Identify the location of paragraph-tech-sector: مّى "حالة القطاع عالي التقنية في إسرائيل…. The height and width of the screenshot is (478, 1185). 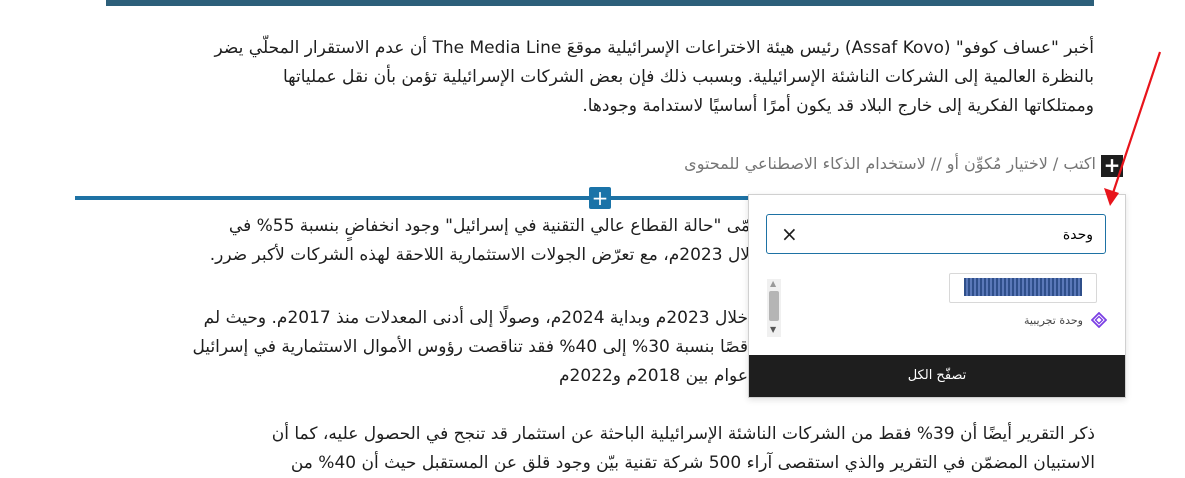
(440, 241).